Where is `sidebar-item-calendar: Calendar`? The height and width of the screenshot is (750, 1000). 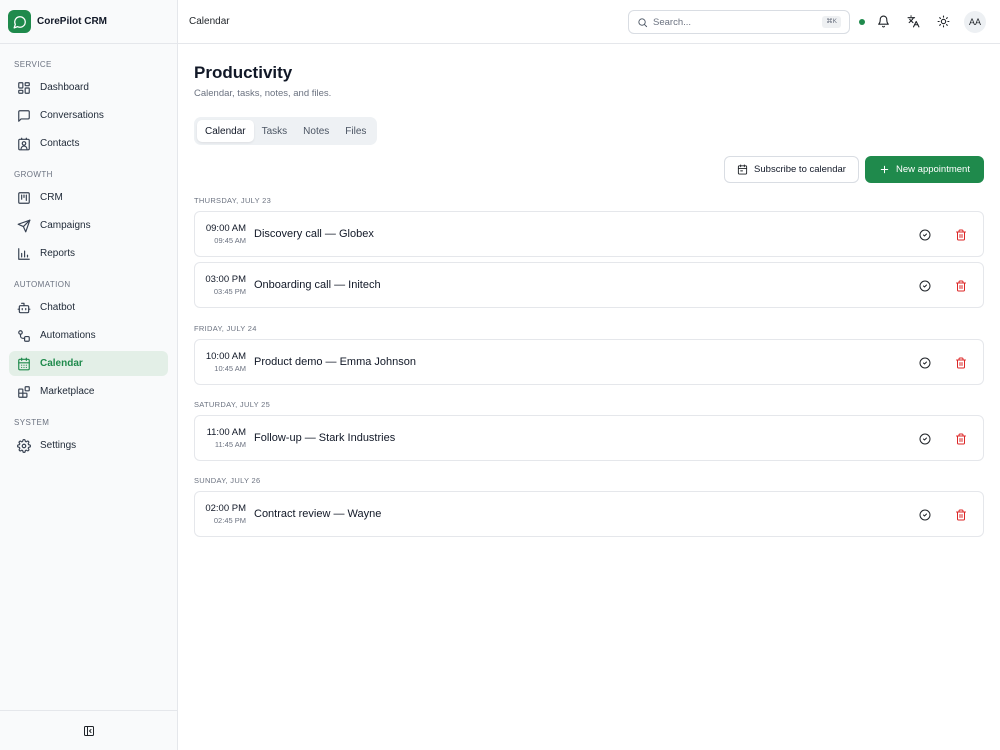
sidebar-item-calendar: Calendar is located at coordinates (88, 363).